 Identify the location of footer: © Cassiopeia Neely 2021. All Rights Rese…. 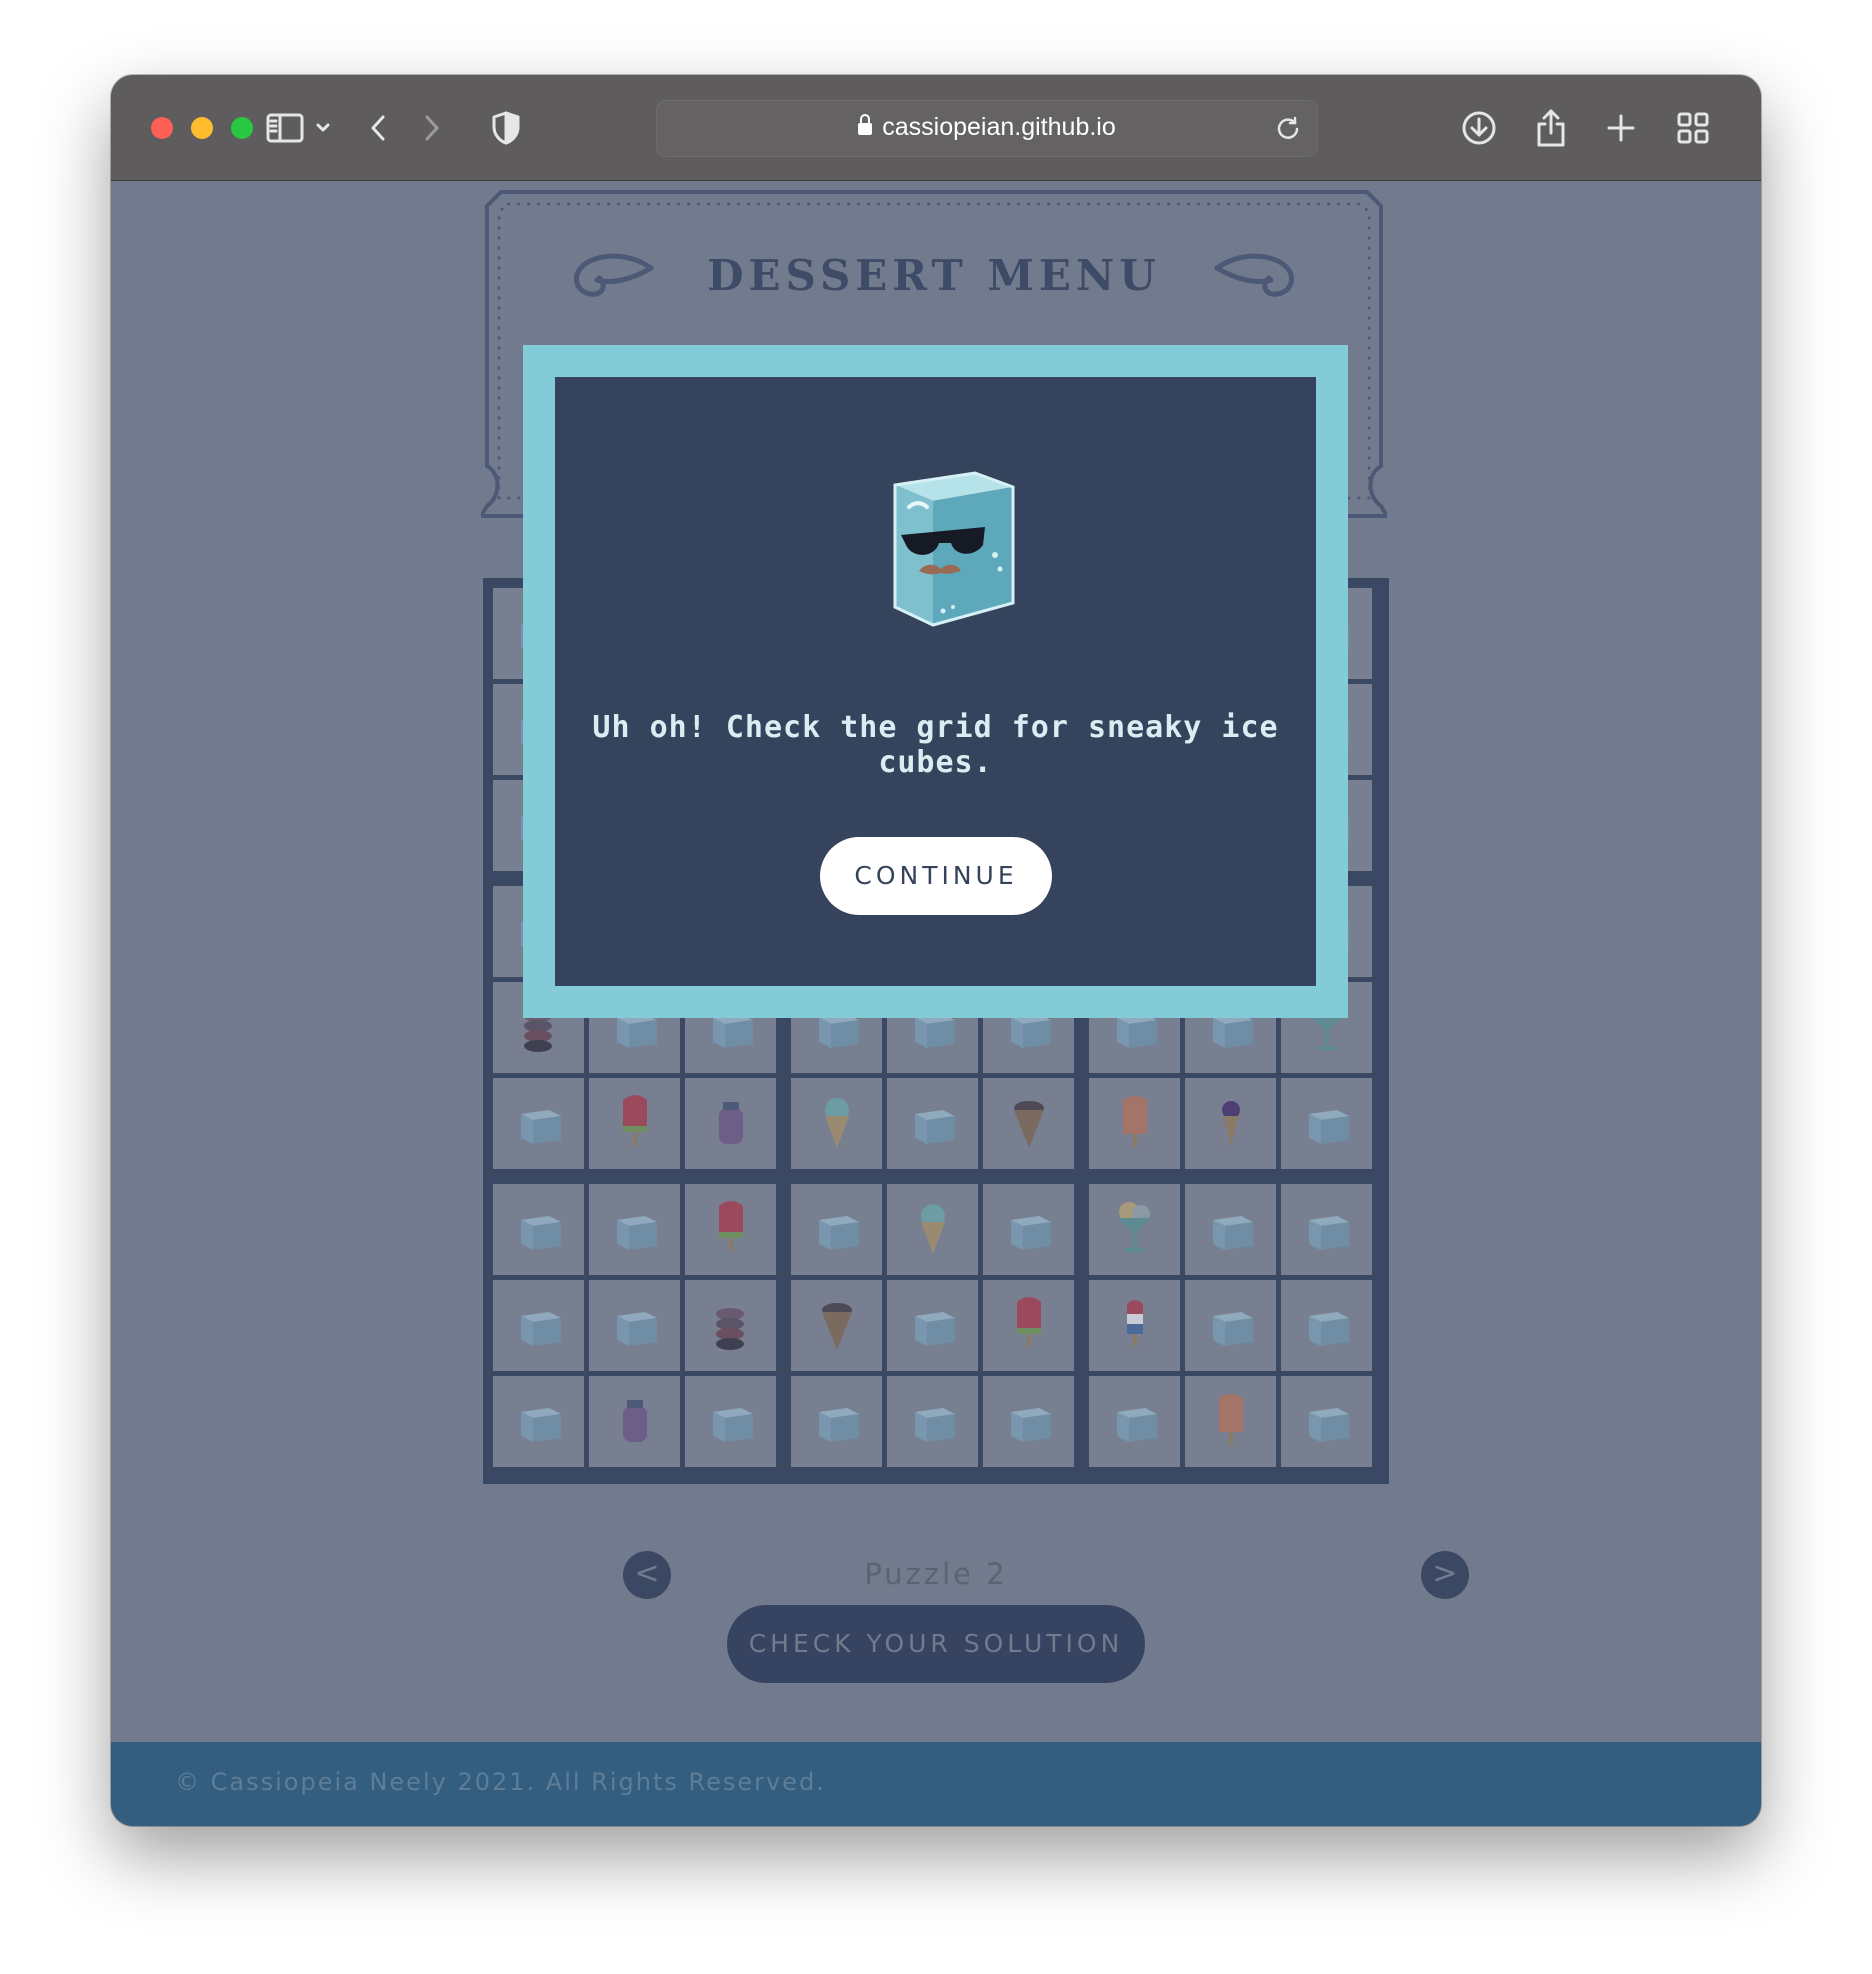
(936, 1784).